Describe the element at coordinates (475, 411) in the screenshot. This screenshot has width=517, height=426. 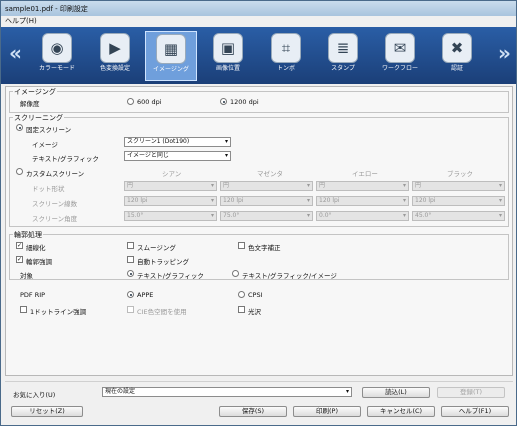
I see `help-button: ヘルプ(F1)` at that location.